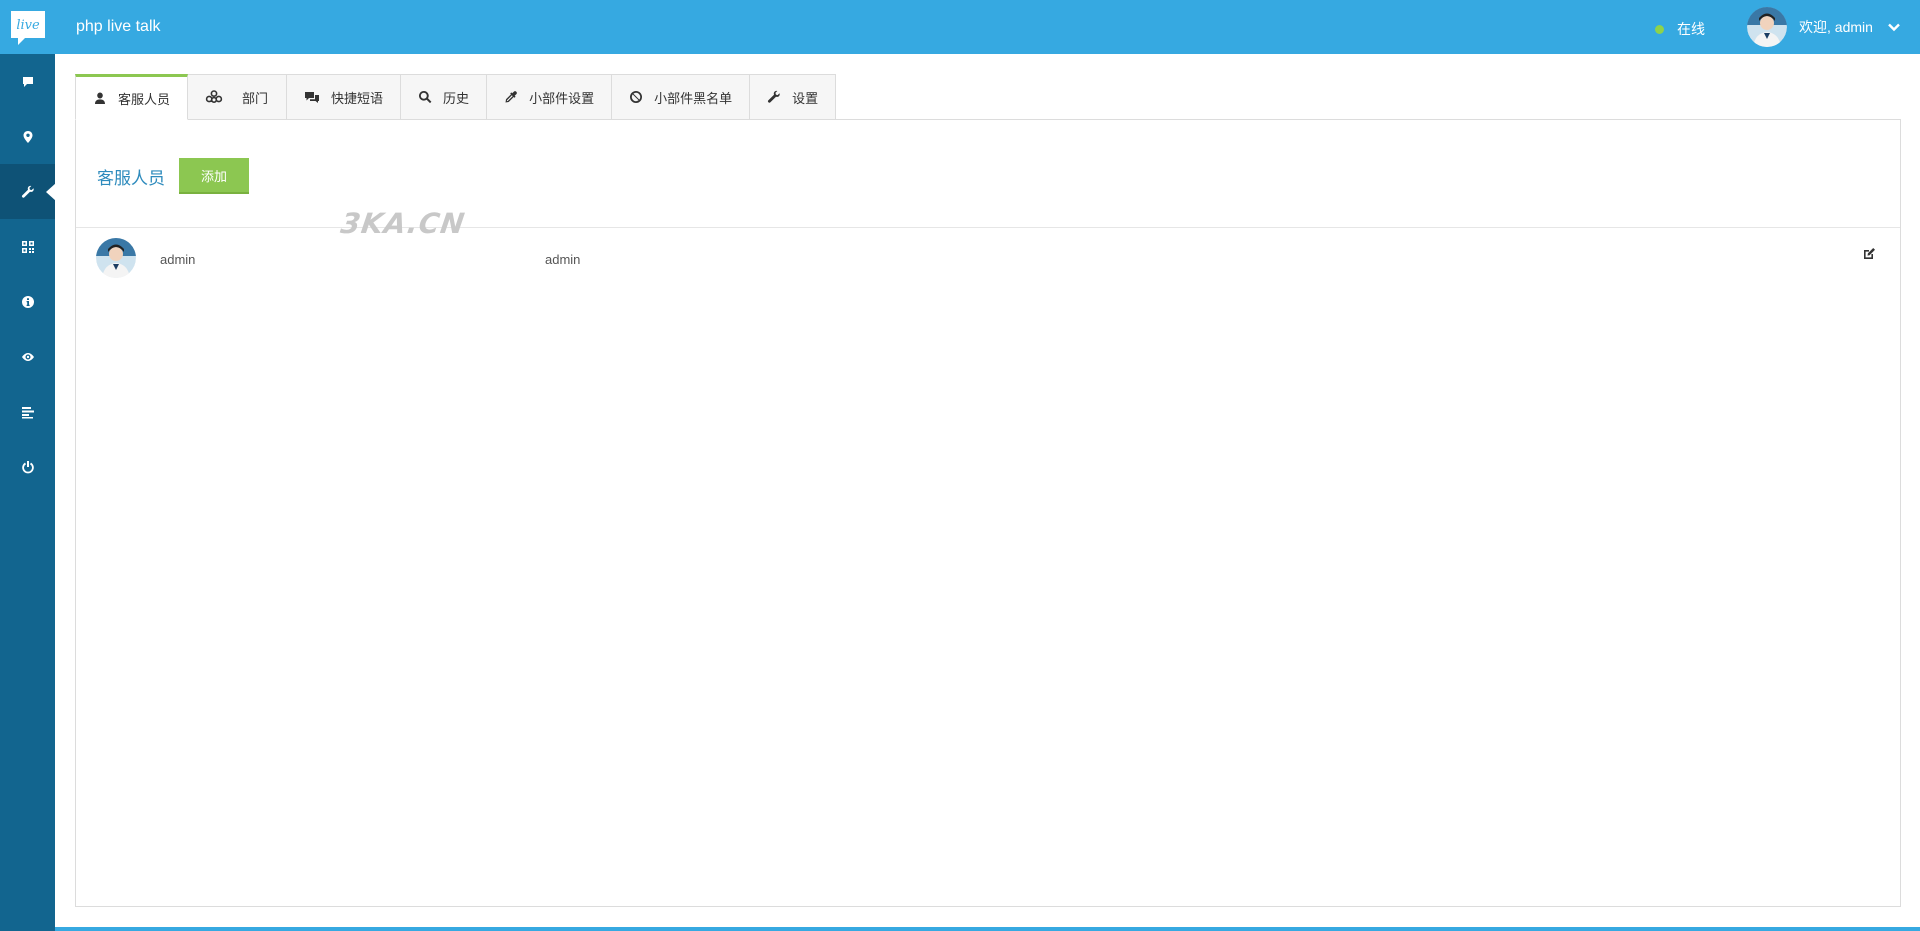 This screenshot has height=931, width=1920. I want to click on tab-bar: 客服人员 部门 快捷短语 历史 小部件设置 小部件黑名单 设置, so click(456, 97).